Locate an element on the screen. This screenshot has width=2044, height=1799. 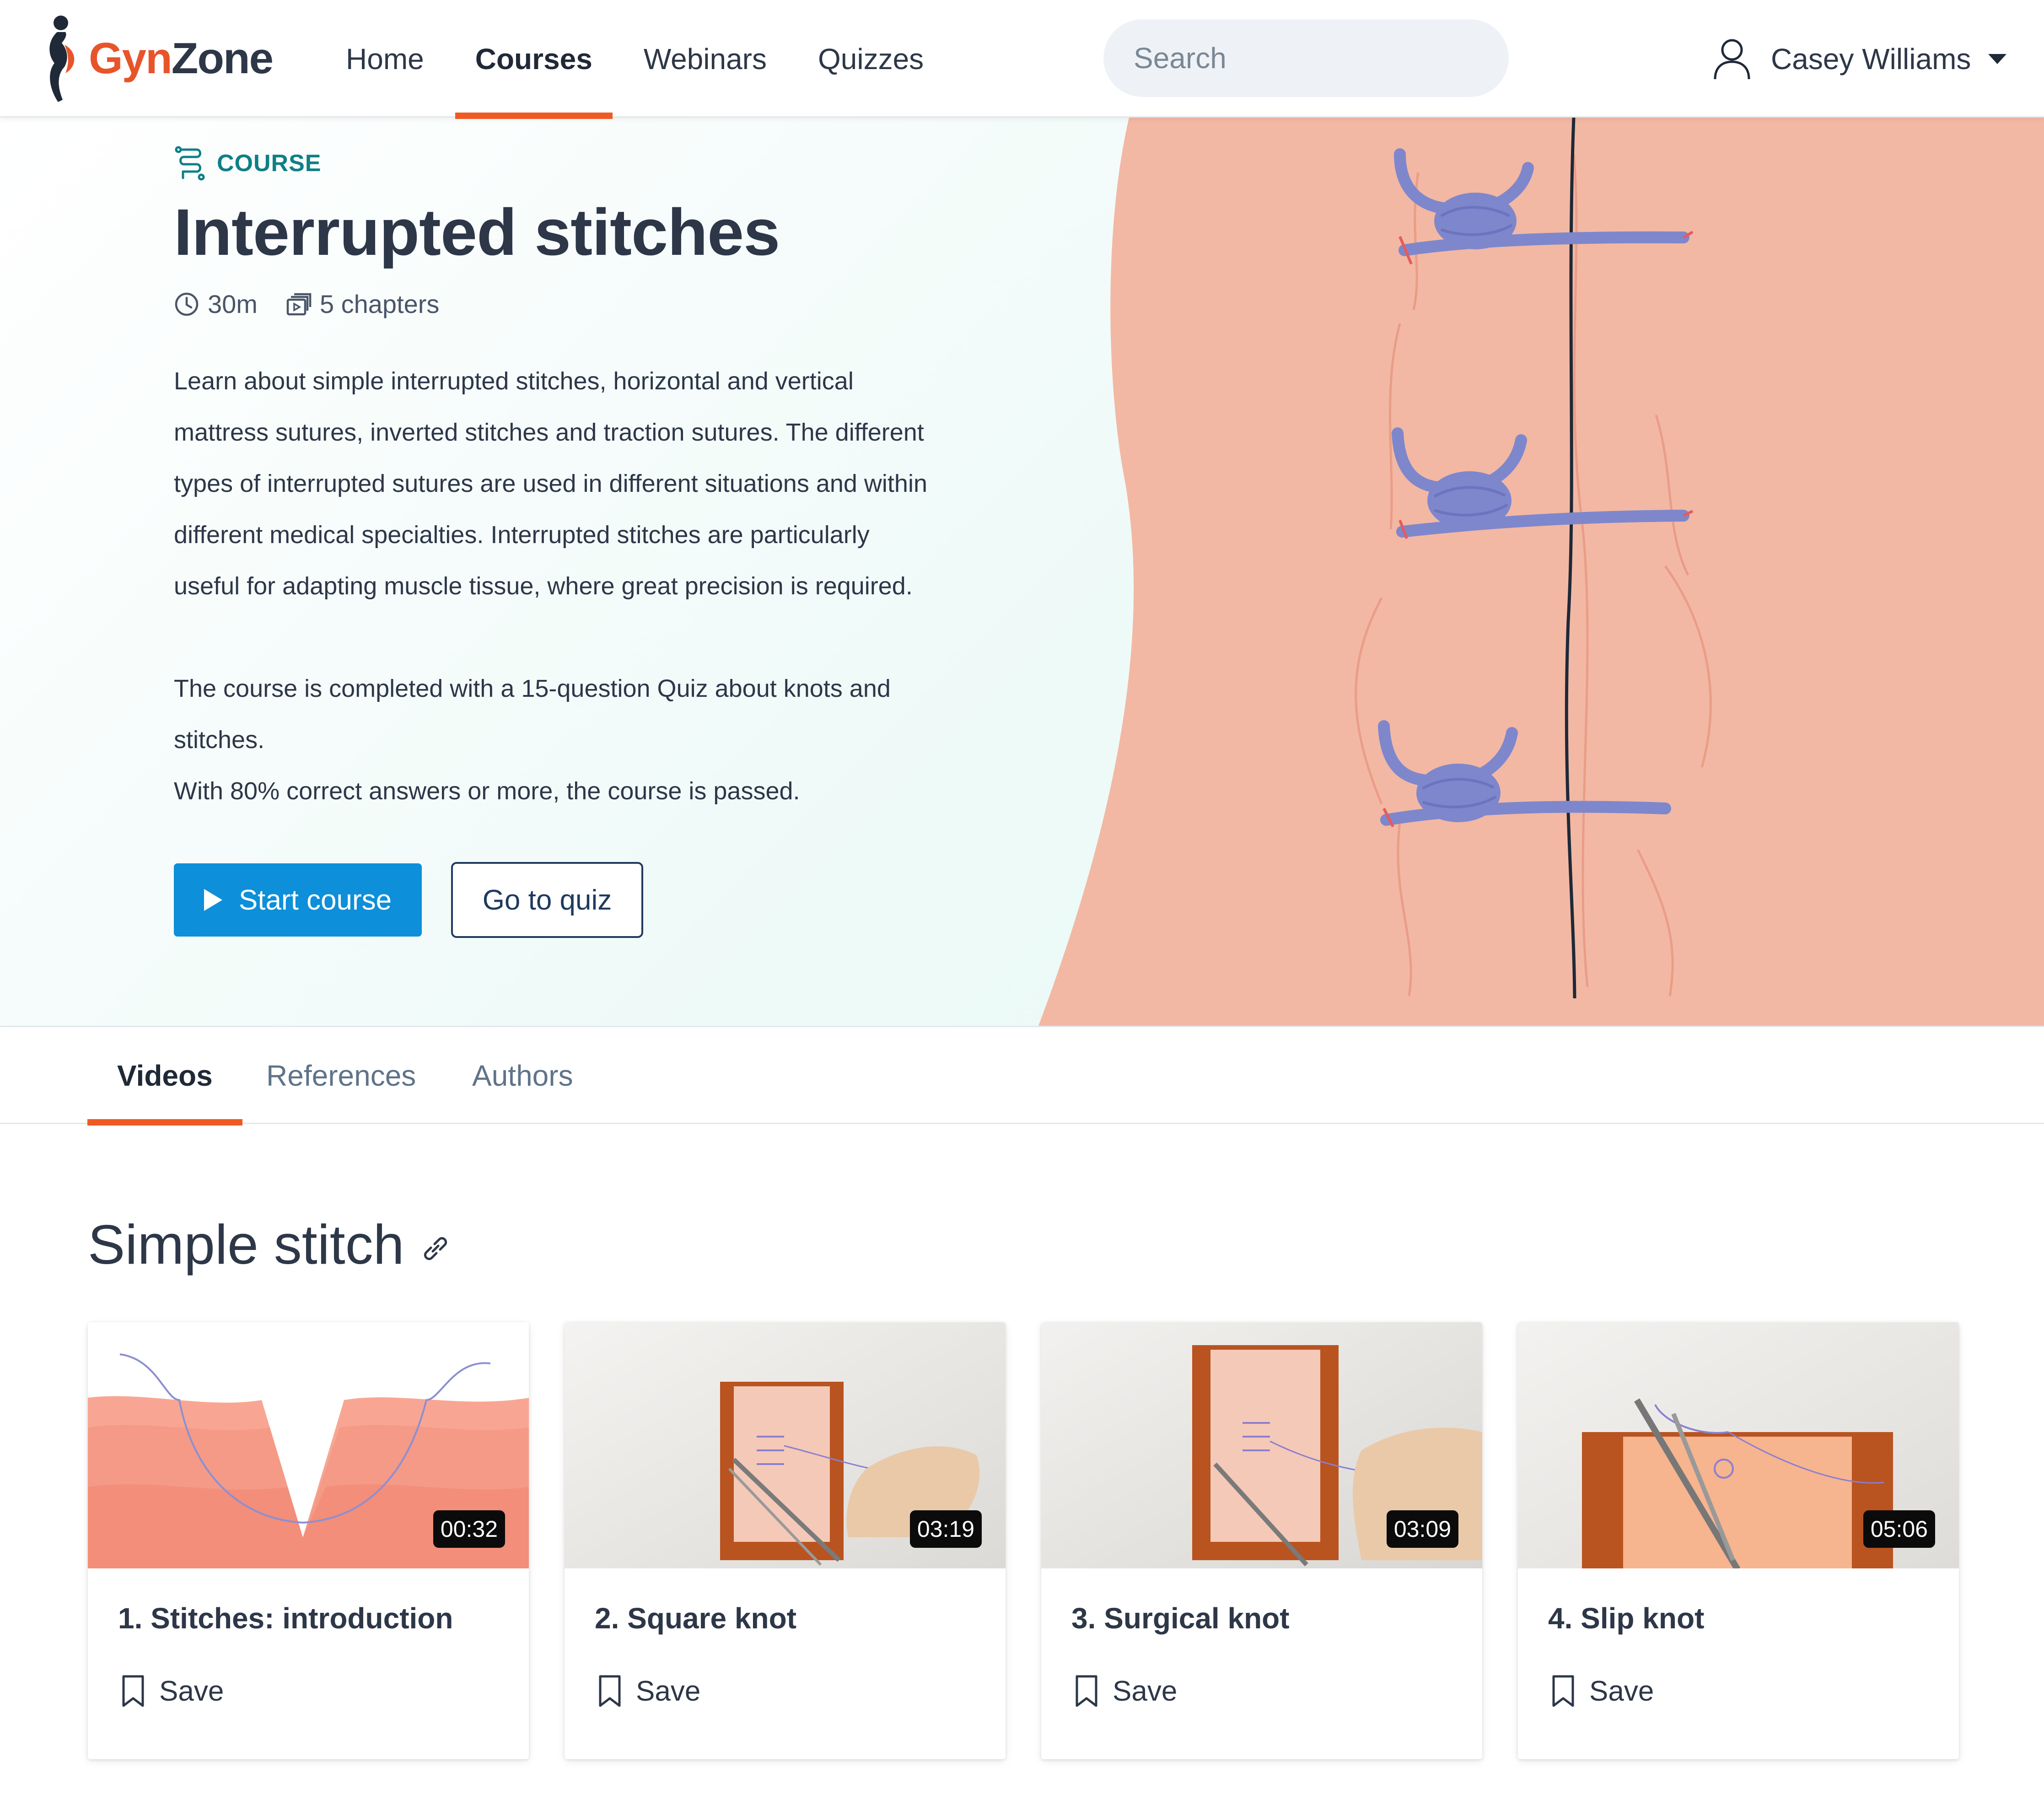
video-title: 1. Stitches: introduction is located at coordinates (285, 1618).